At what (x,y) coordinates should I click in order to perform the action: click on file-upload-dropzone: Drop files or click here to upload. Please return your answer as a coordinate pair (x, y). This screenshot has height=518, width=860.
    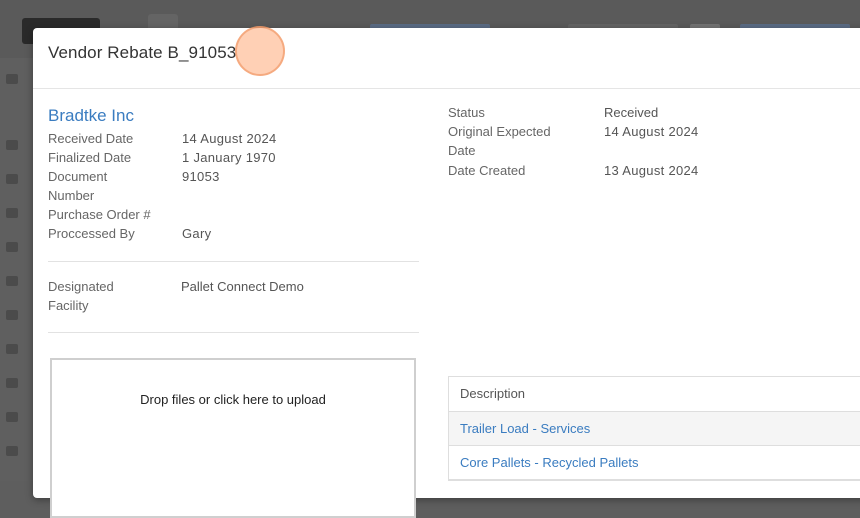
    Looking at the image, I should click on (233, 438).